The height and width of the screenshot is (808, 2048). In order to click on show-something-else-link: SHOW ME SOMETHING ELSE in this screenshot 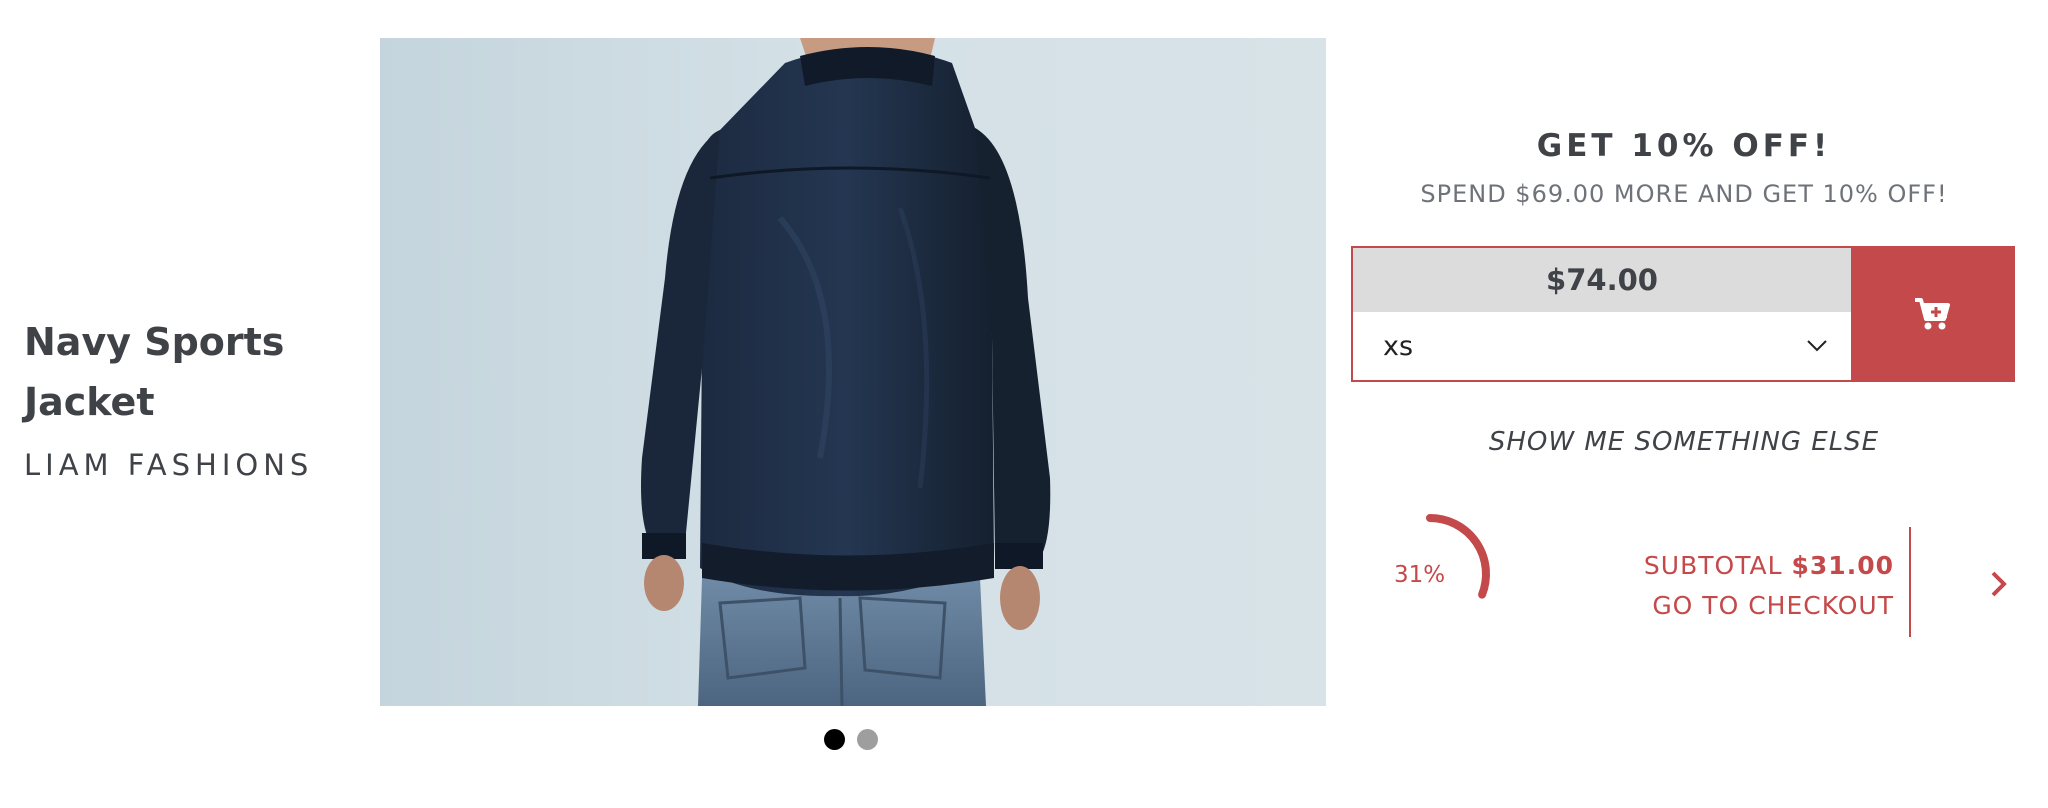, I will do `click(1684, 442)`.